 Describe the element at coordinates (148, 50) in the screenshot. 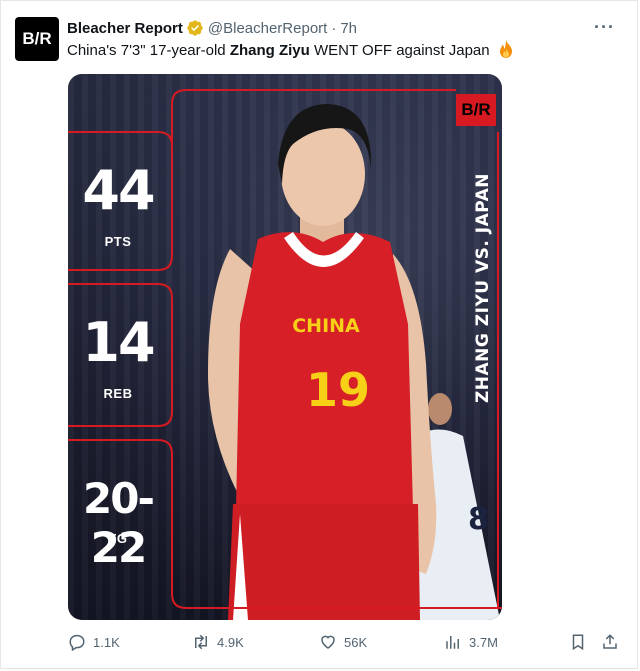

I see `tweet-text-part-1: China's 7'3" 17-year-old` at that location.